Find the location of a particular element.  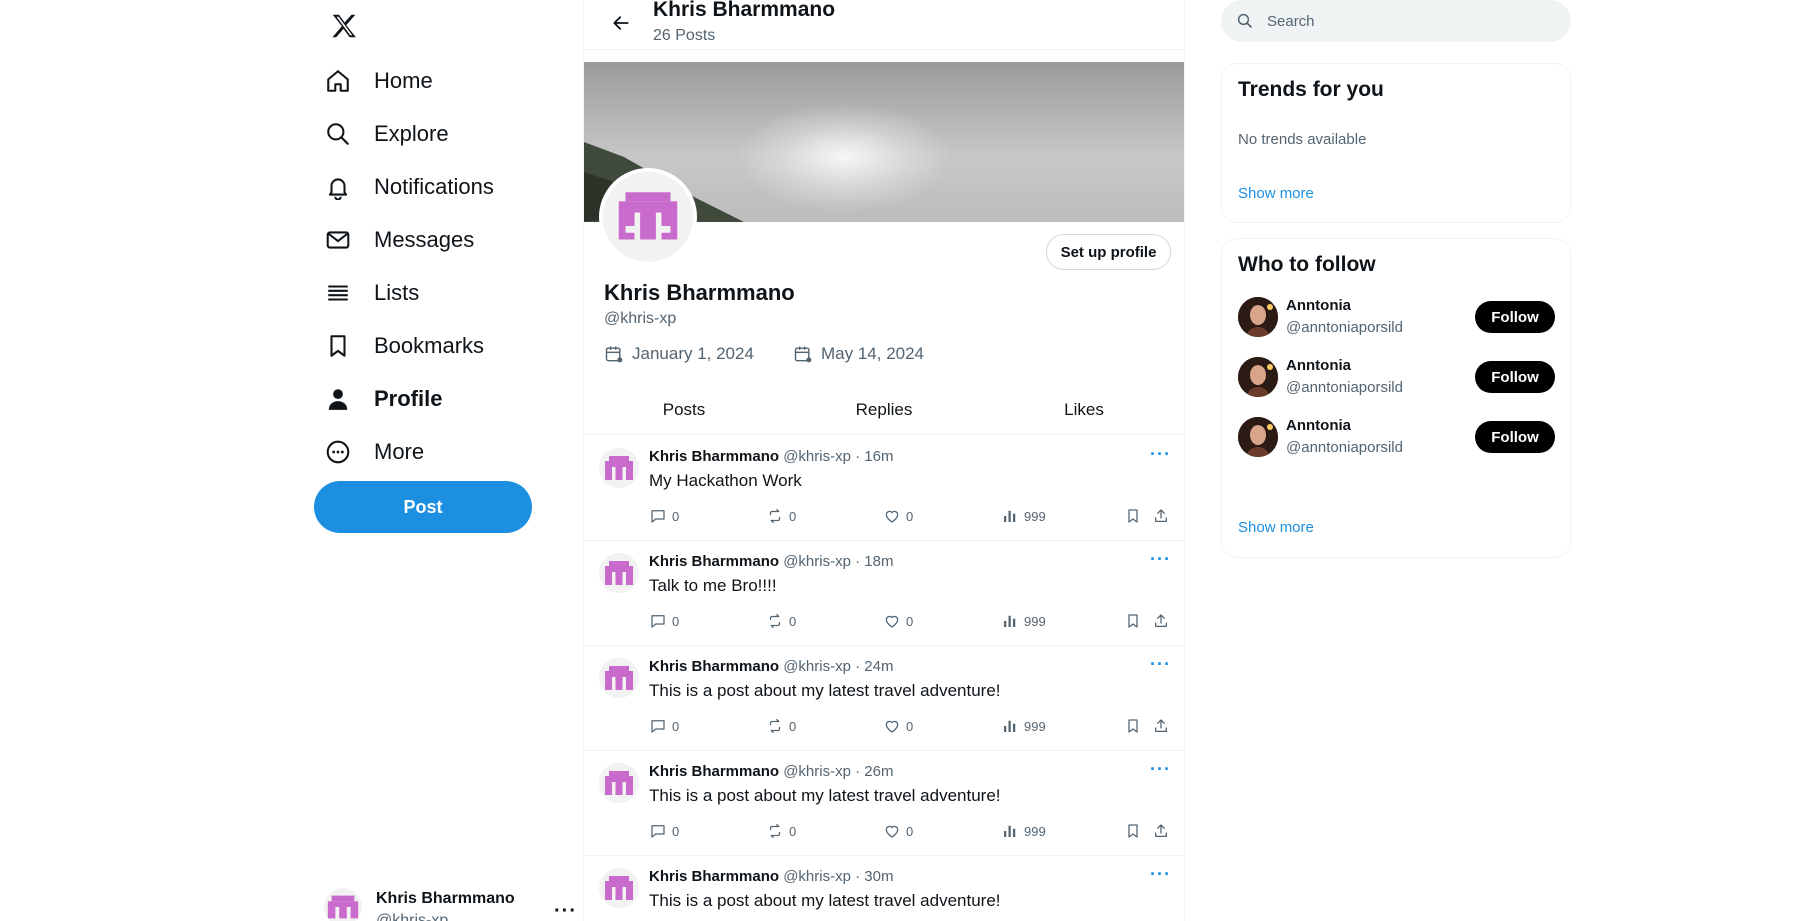

nav-label-messages: Messages is located at coordinates (424, 239).